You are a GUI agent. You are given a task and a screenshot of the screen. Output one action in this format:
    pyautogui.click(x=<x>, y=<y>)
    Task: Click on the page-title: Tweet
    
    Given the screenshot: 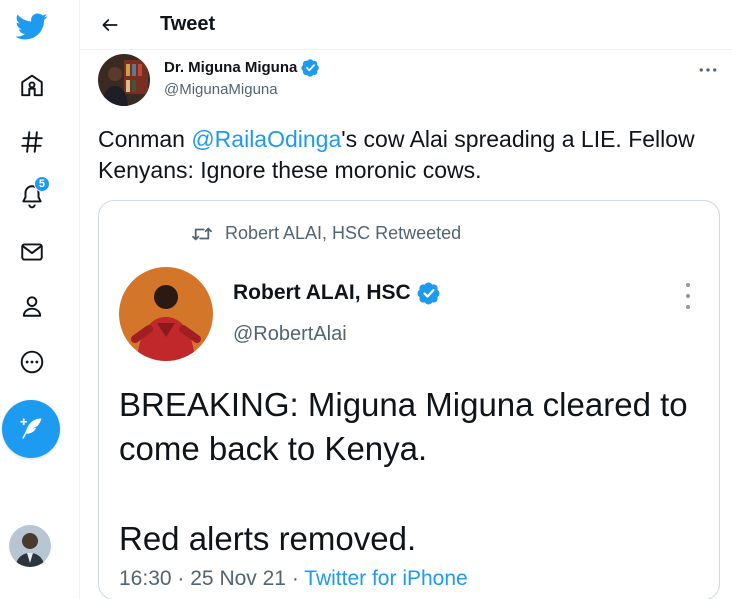 What is the action you would take?
    pyautogui.click(x=188, y=24)
    